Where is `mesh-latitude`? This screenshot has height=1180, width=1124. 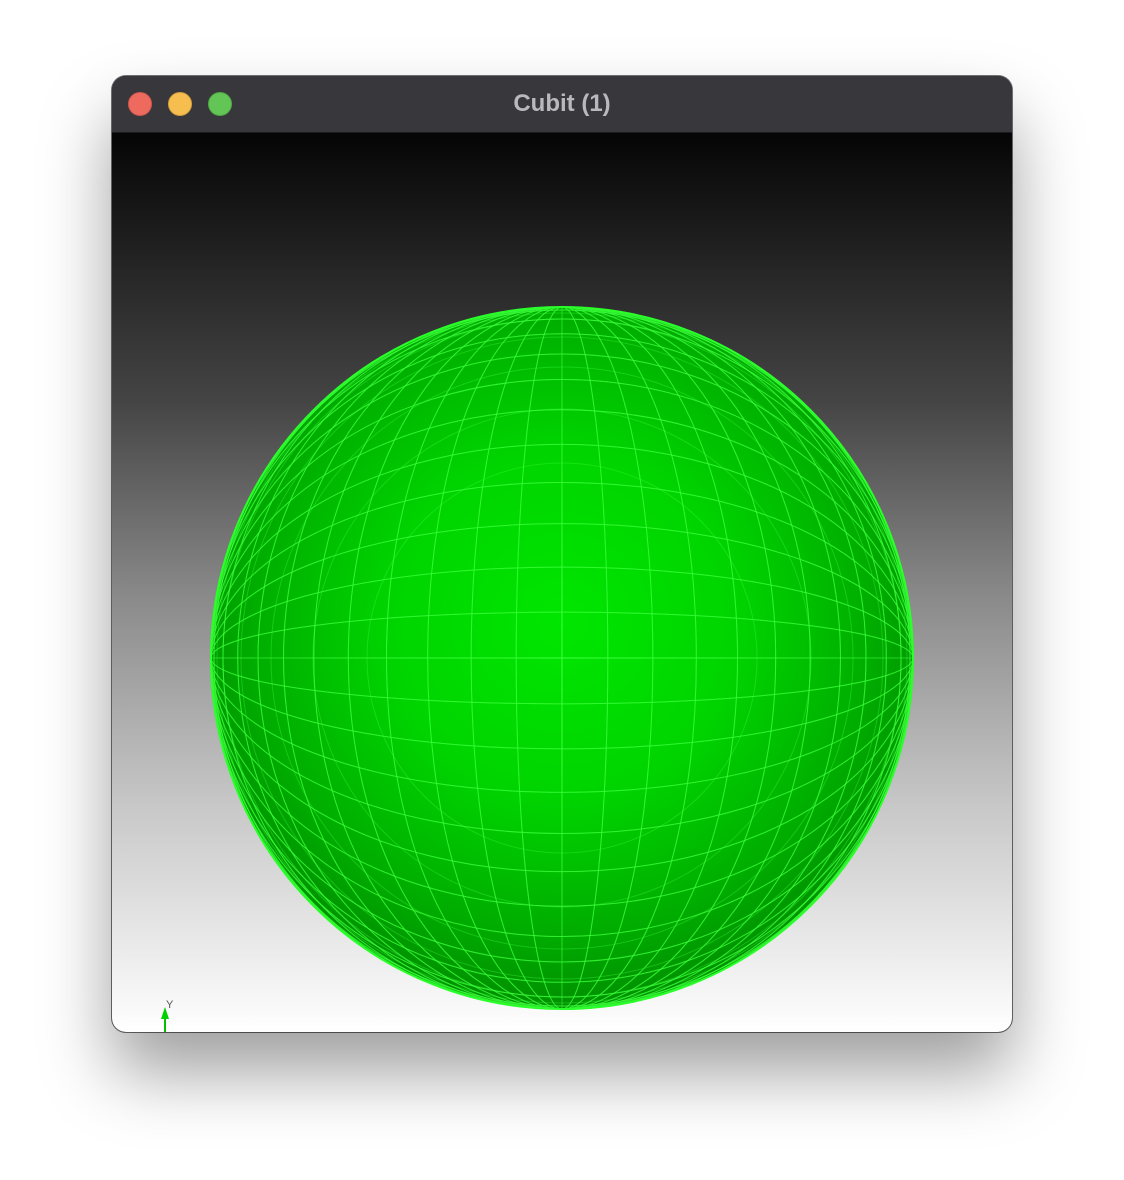 mesh-latitude is located at coordinates (562, 658).